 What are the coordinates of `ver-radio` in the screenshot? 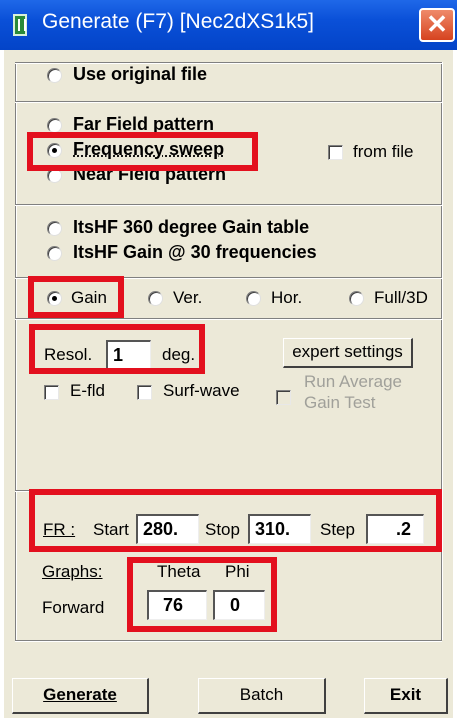 It's located at (155, 298).